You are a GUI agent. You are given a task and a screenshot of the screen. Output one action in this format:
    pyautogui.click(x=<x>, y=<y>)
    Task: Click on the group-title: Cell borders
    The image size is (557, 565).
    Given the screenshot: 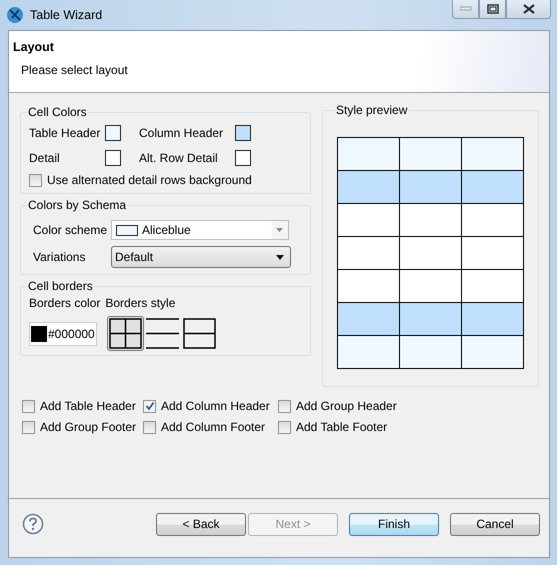 What is the action you would take?
    pyautogui.click(x=60, y=286)
    